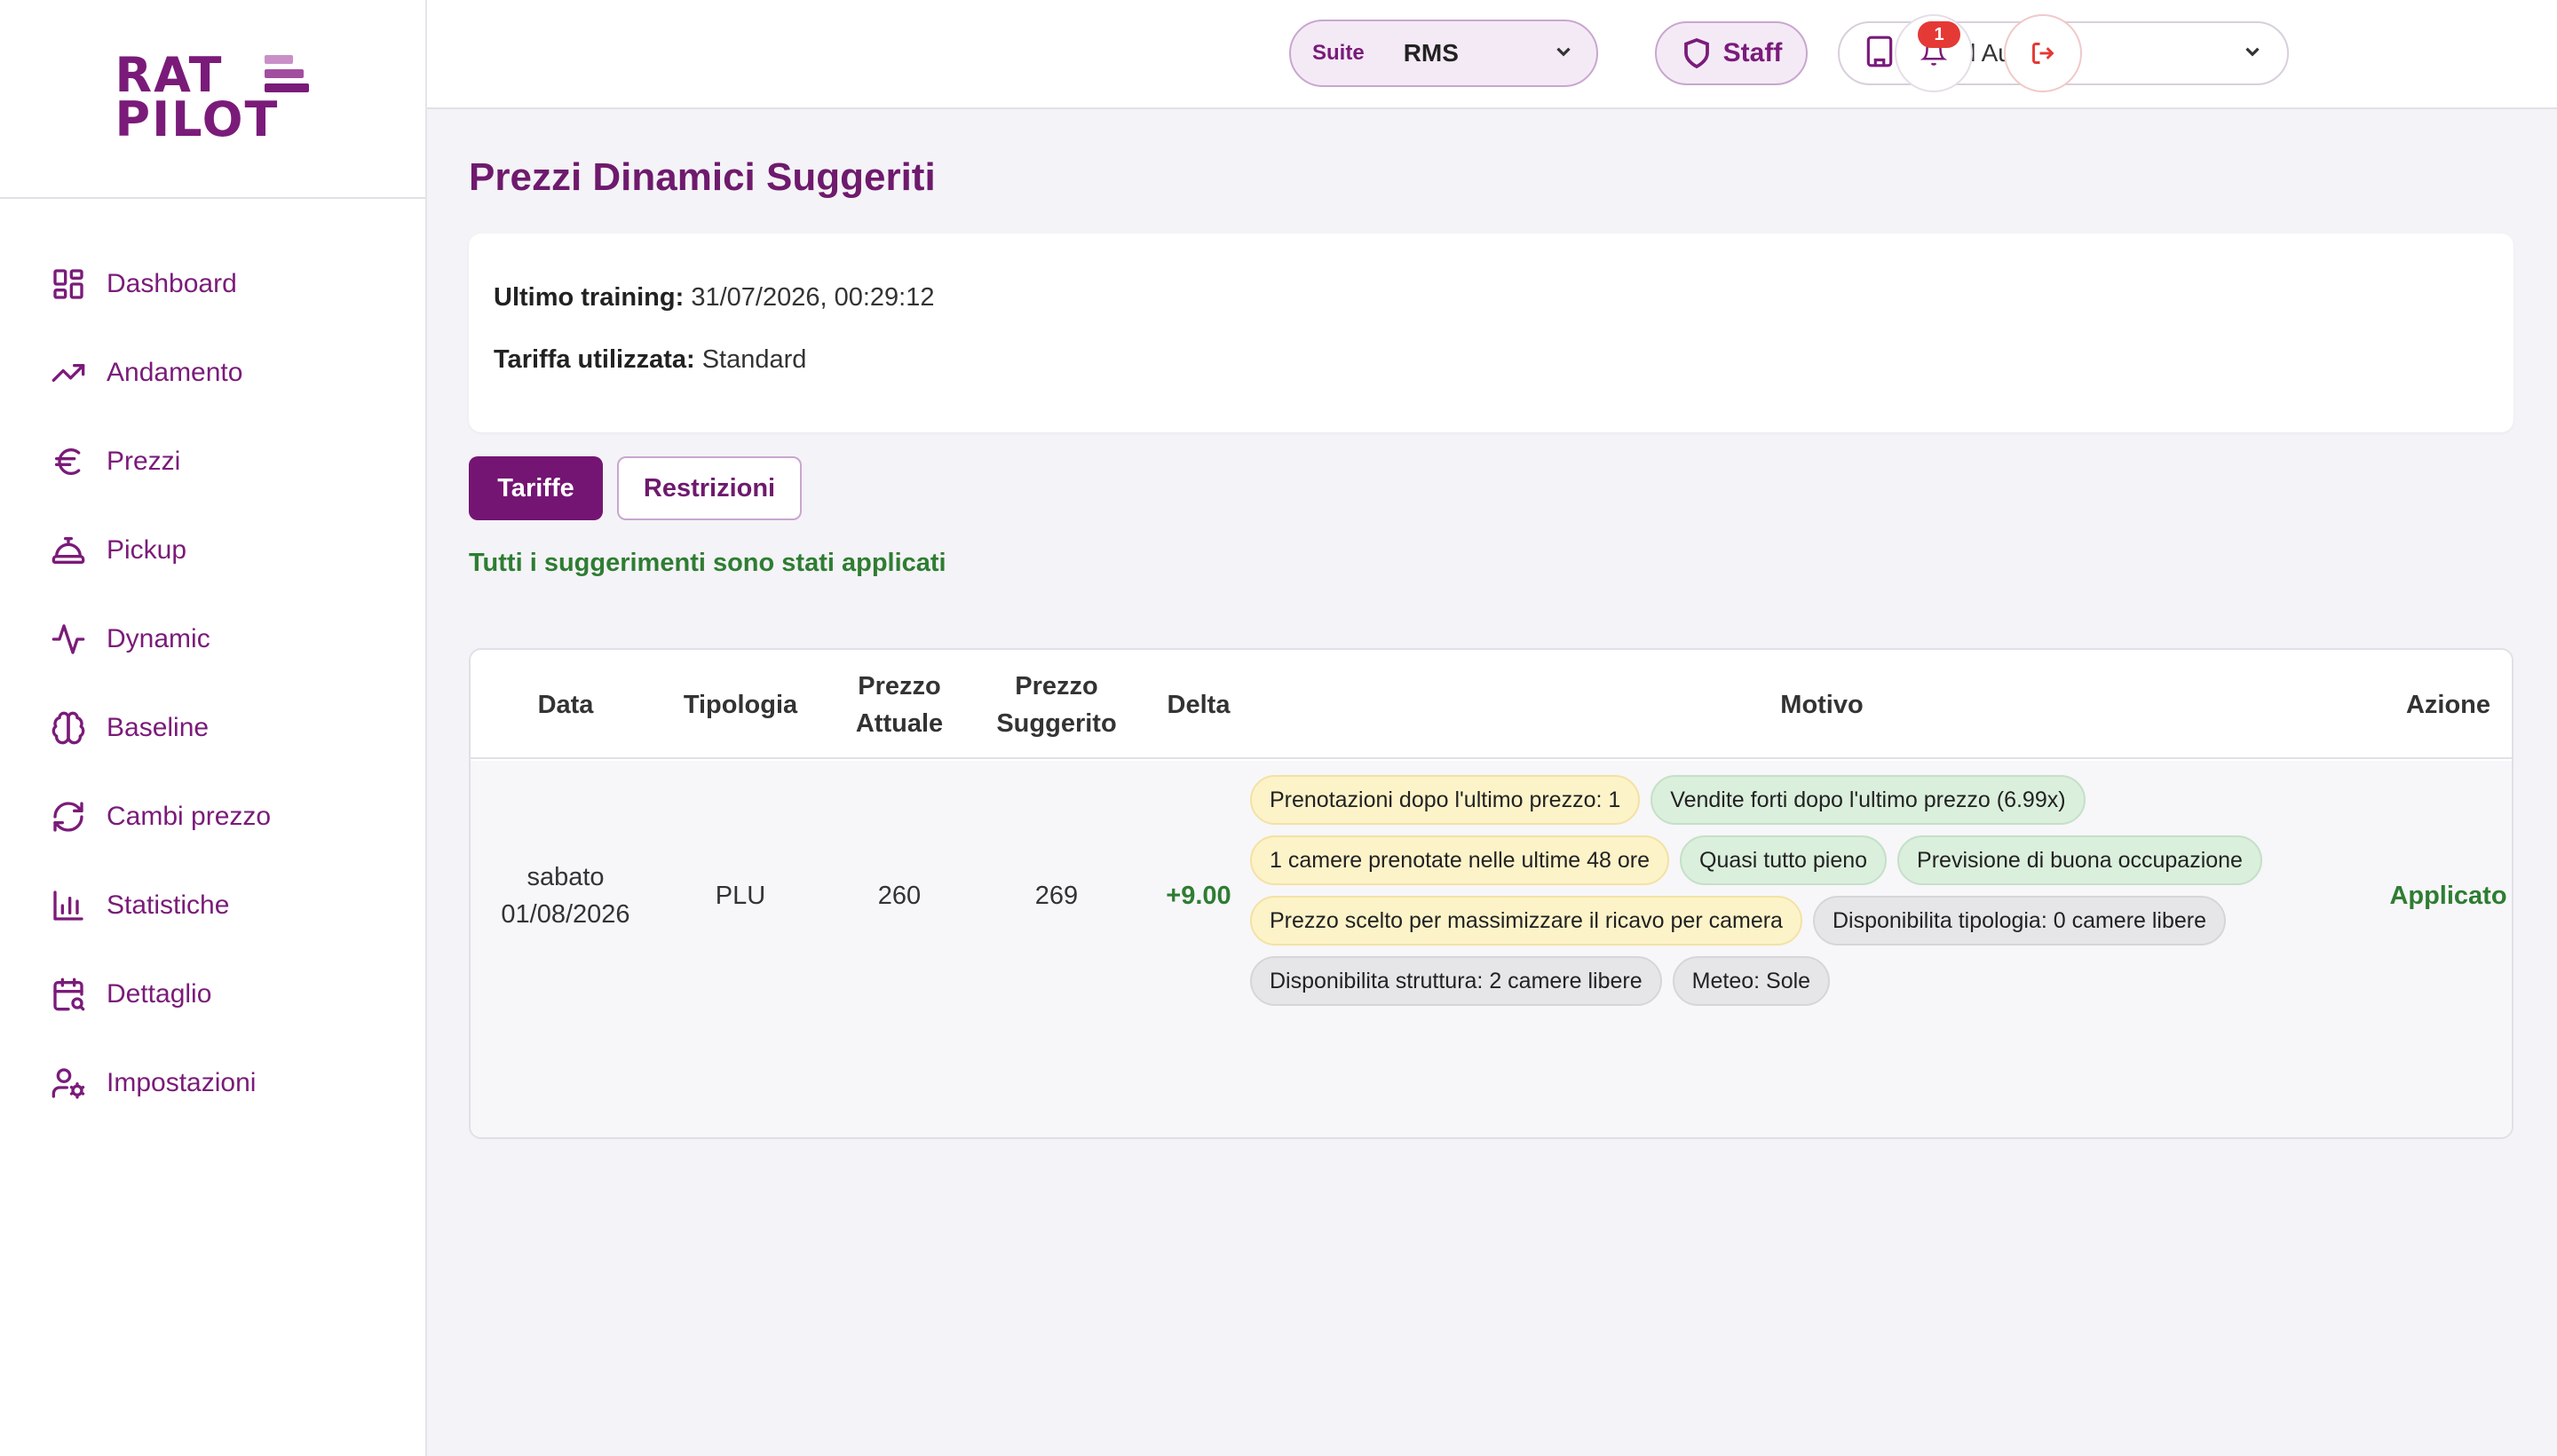 The image size is (2557, 1456). What do you see at coordinates (68, 639) in the screenshot?
I see `activity-icon` at bounding box center [68, 639].